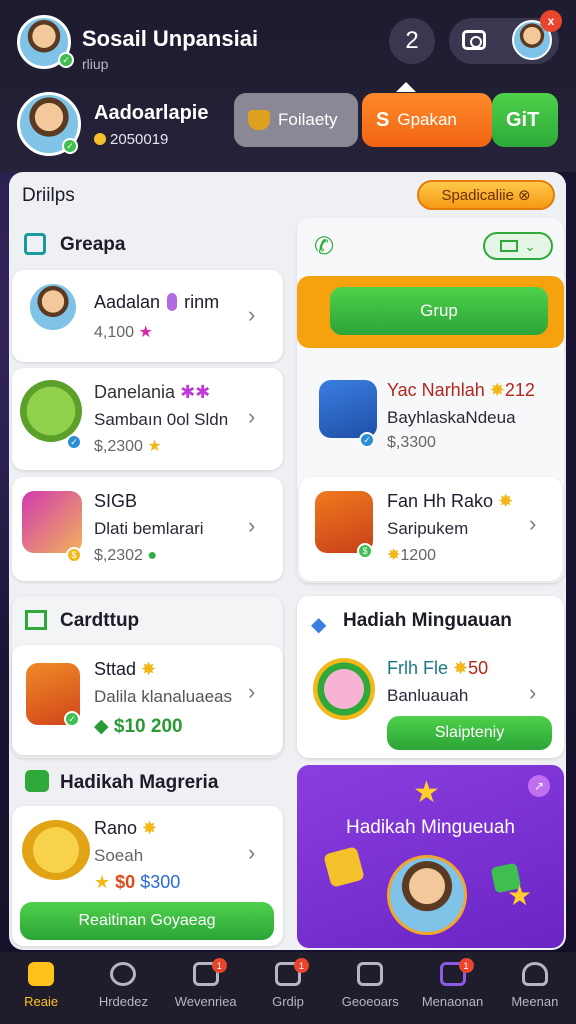  Describe the element at coordinates (48, 195) in the screenshot. I see `panel-title: Driilps` at that location.